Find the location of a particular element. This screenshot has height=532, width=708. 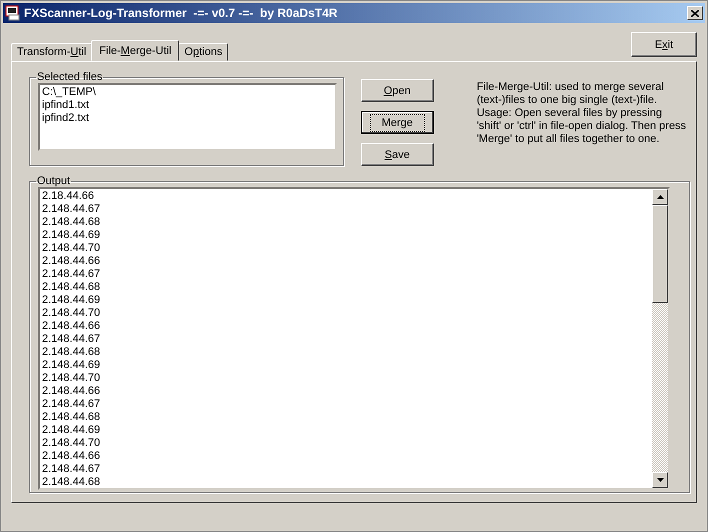

app-icon is located at coordinates (13, 13).